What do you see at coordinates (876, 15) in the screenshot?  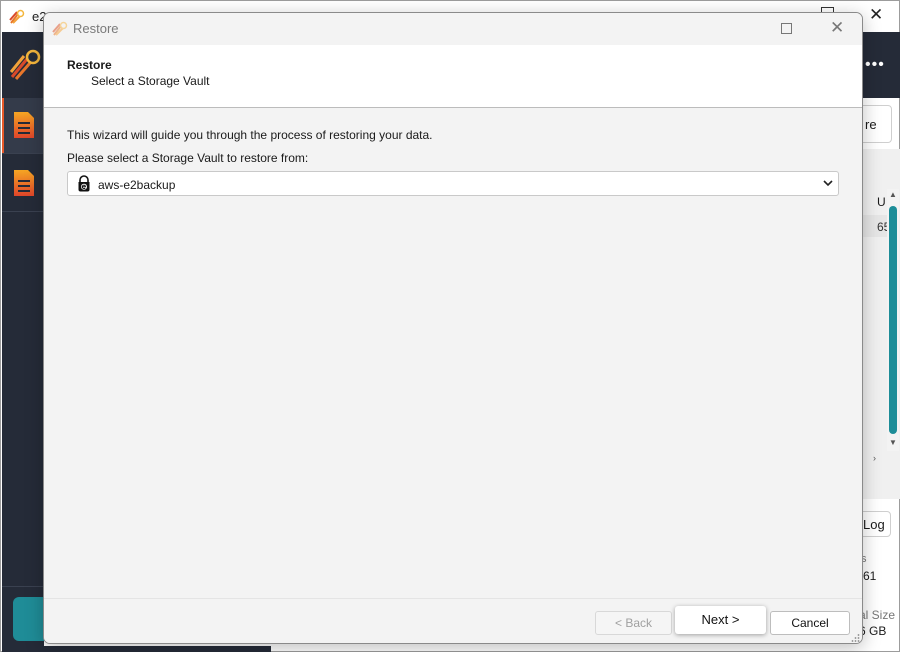 I see `app-close-icon: ✕` at bounding box center [876, 15].